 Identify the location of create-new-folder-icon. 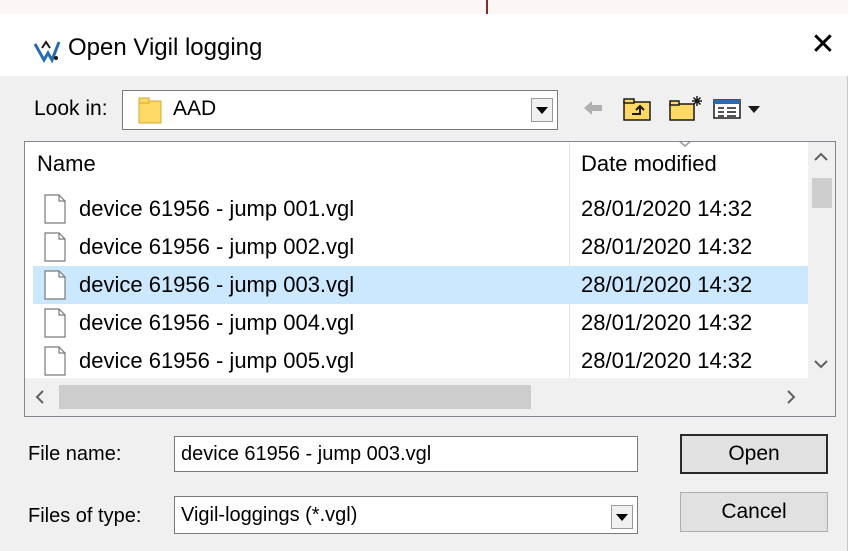
(686, 108).